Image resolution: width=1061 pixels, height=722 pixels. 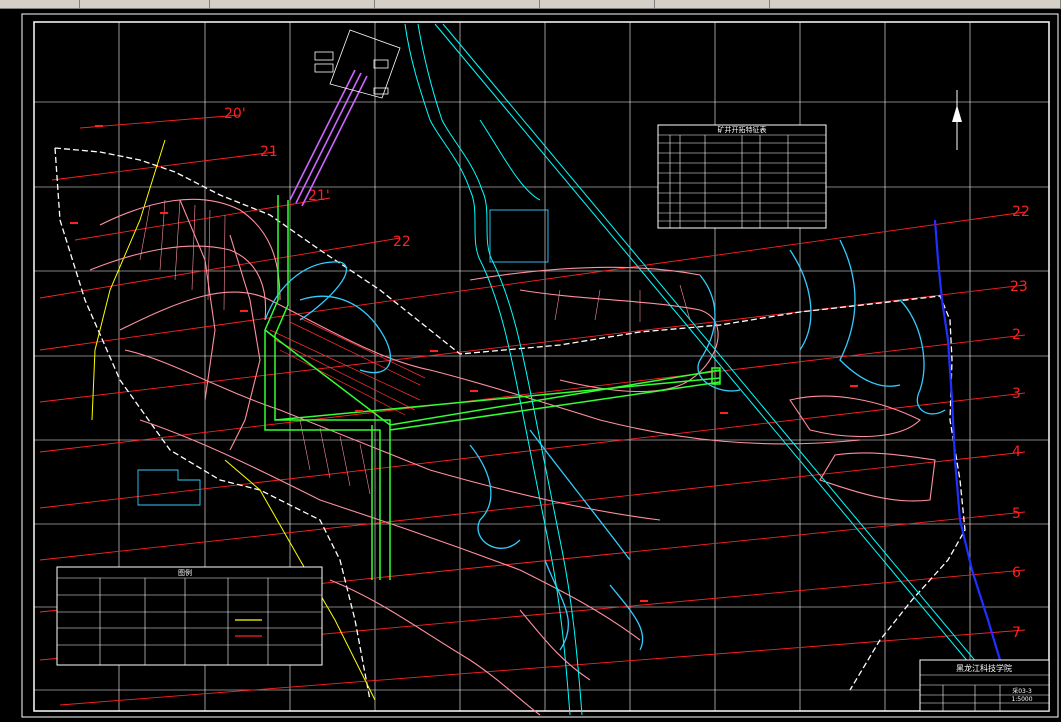 What do you see at coordinates (742, 176) in the screenshot?
I see `mine-characteristics-table: 矿井开拓特征表` at bounding box center [742, 176].